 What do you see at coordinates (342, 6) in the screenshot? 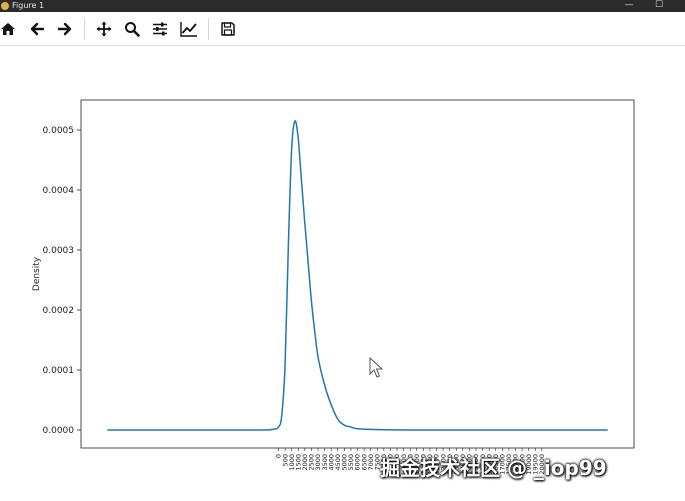
I see `window-titlebar: Figure 1 — ☐` at bounding box center [342, 6].